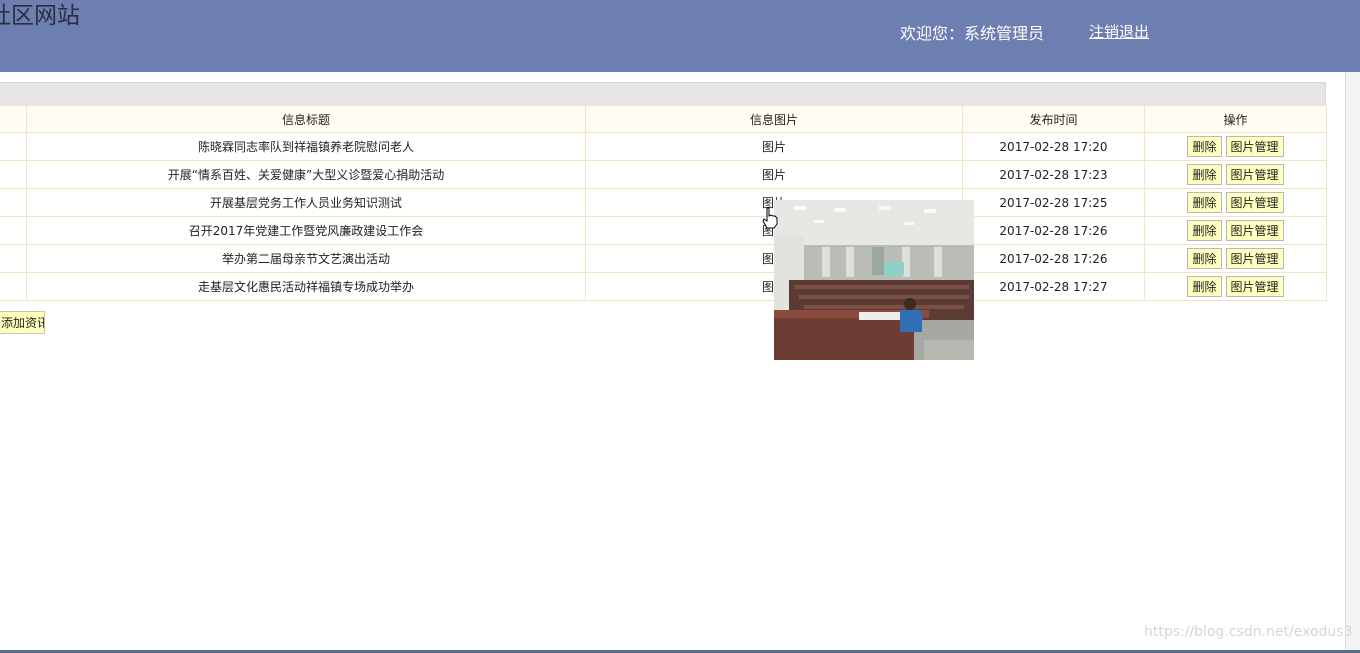  What do you see at coordinates (306, 286) in the screenshot?
I see `row-title: 走基层文化惠民活动祥福镇专场成功举办` at bounding box center [306, 286].